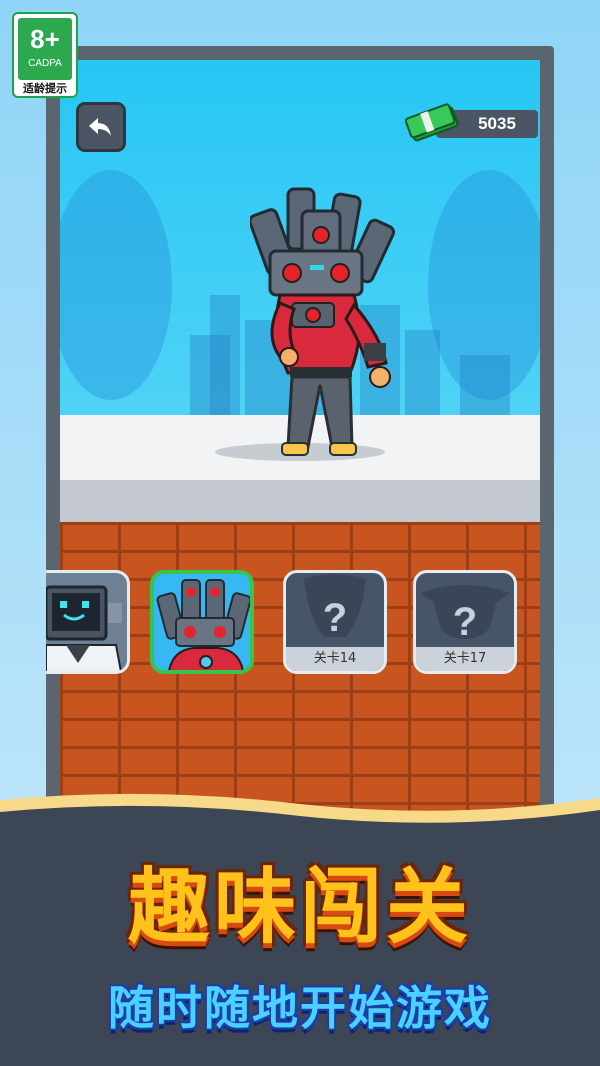 The image size is (600, 1066). I want to click on banner-subtitle: 随时随地开始游戏, so click(300, 1008).